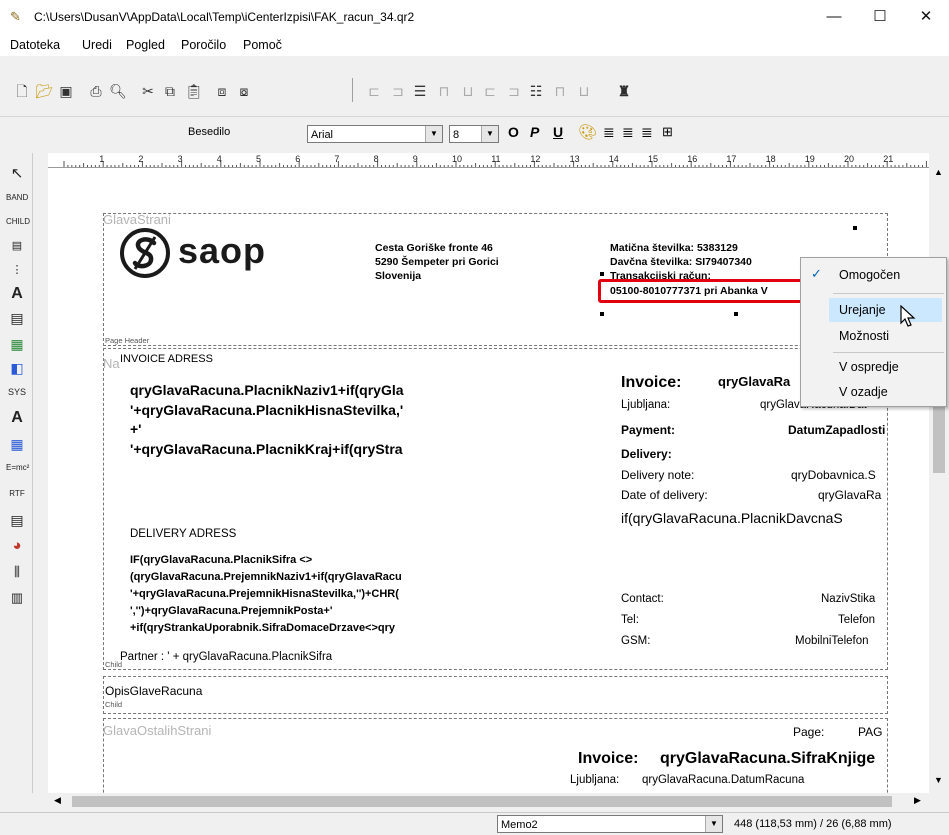 Image resolution: width=949 pixels, height=835 pixels. What do you see at coordinates (880, 17) in the screenshot?
I see `maximize-button: ☐` at bounding box center [880, 17].